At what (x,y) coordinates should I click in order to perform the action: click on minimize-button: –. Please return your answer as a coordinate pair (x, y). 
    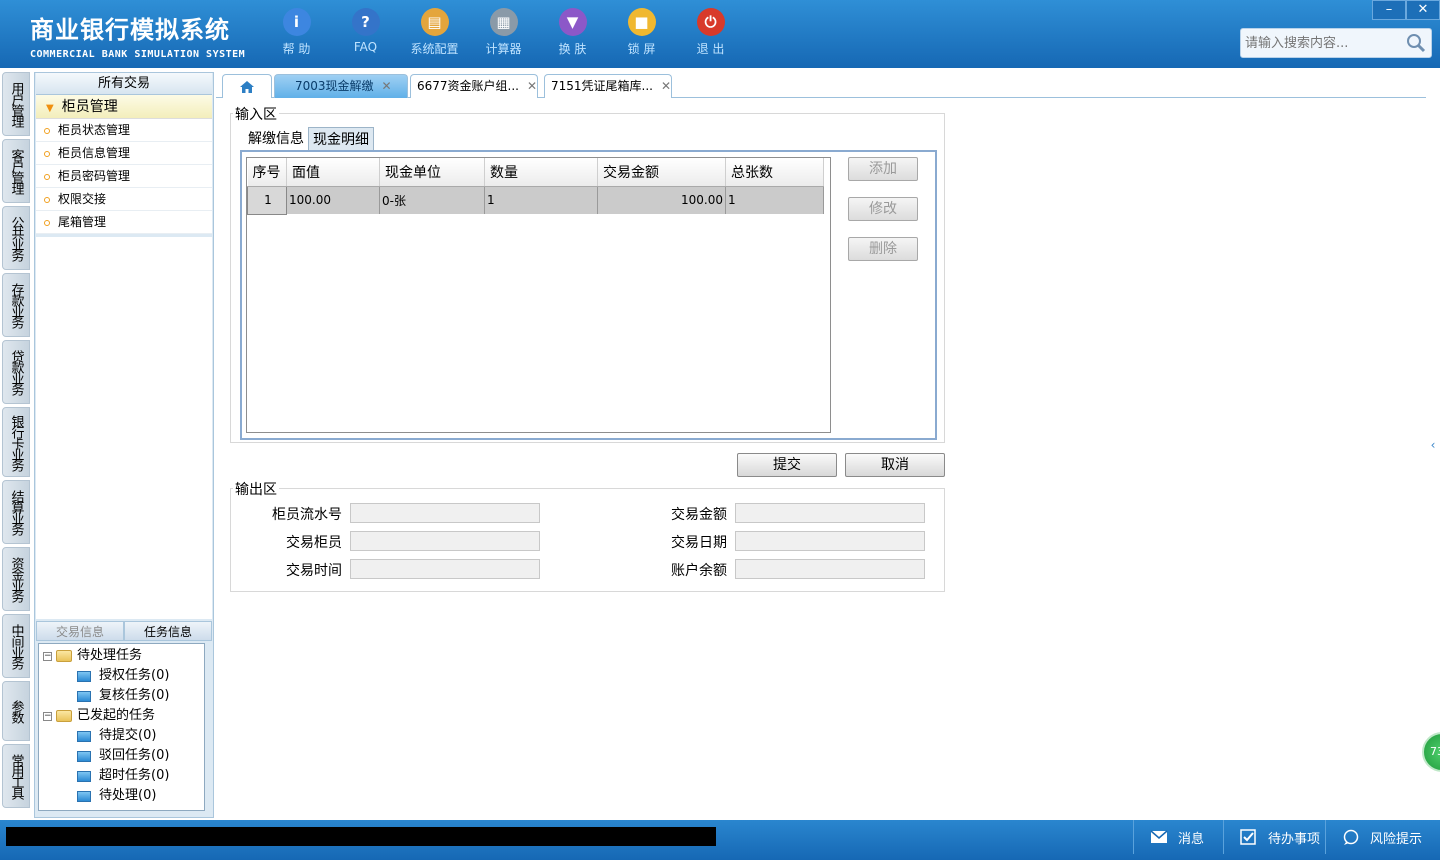
    Looking at the image, I should click on (1389, 10).